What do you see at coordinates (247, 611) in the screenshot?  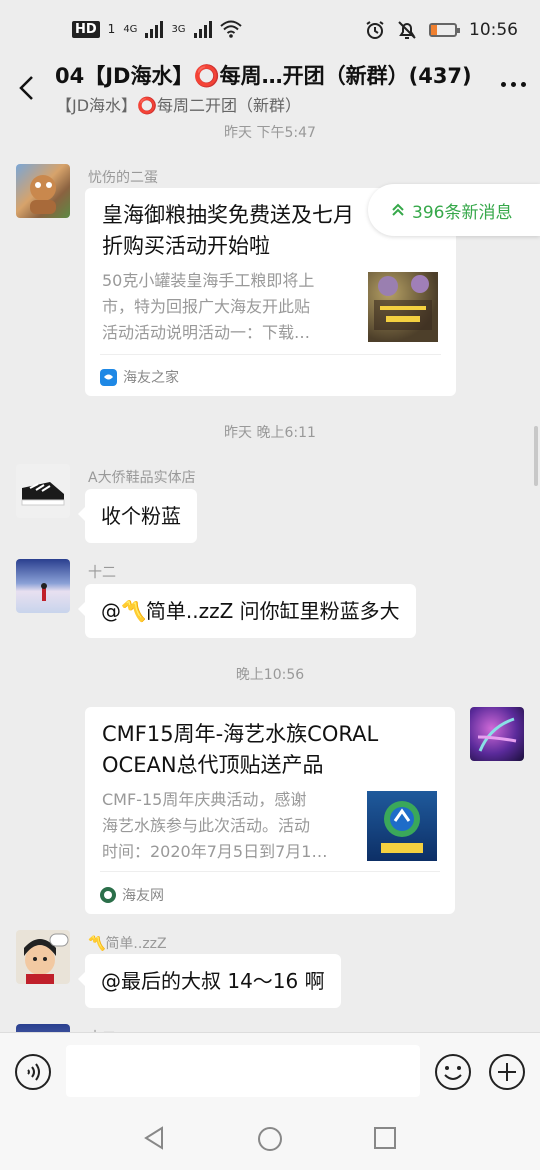 I see `message-bubble: @〽️简单..zzZ 问你缸里粉蓝多大` at bounding box center [247, 611].